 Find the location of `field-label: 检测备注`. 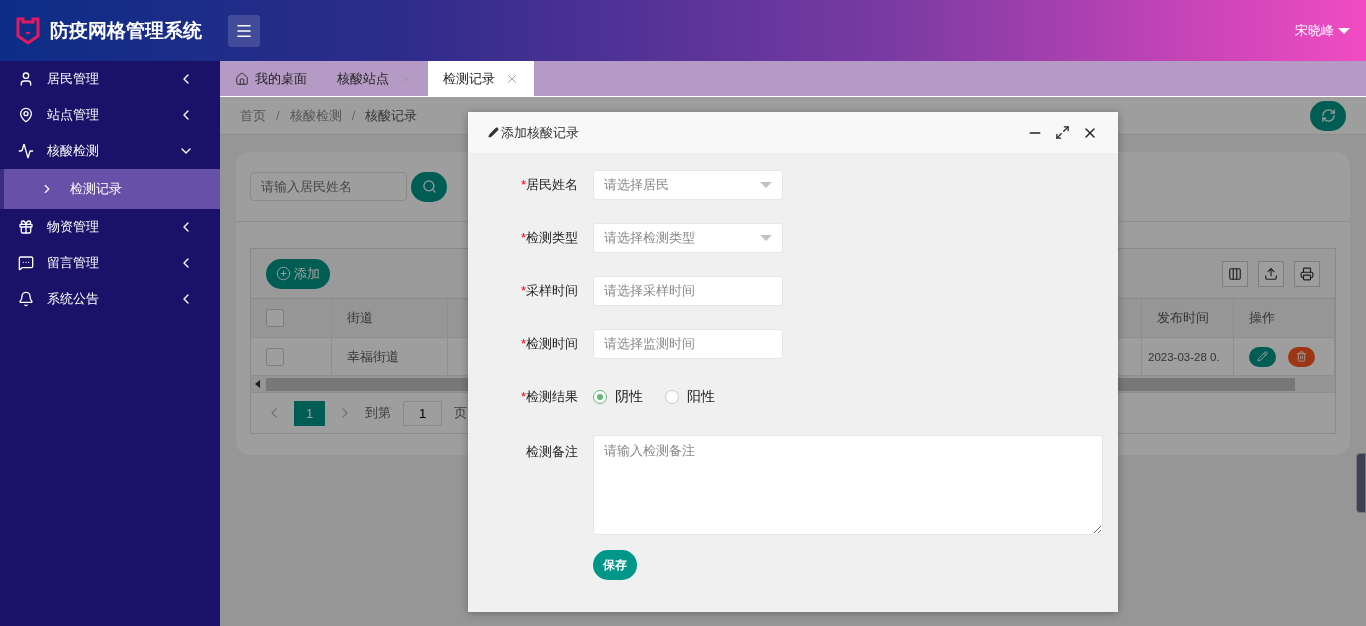

field-label: 检测备注 is located at coordinates (552, 451).